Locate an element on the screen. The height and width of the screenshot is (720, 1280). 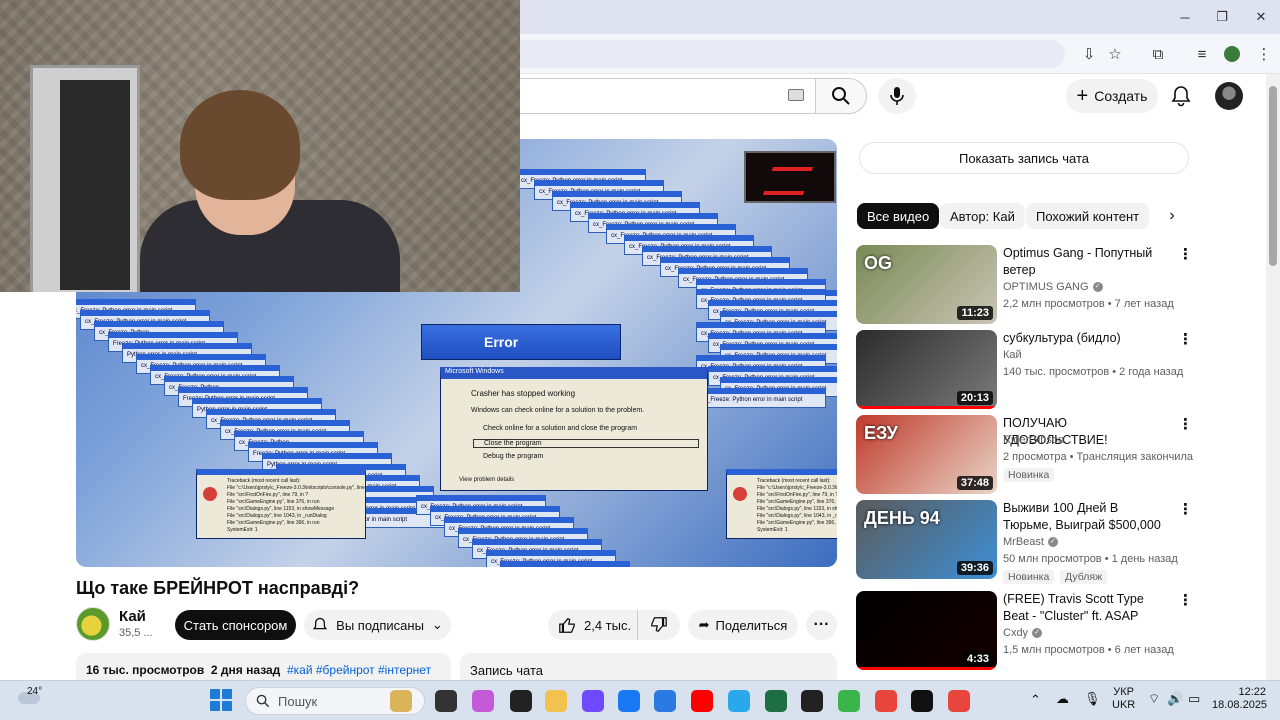
voice-search-button is located at coordinates (897, 96).